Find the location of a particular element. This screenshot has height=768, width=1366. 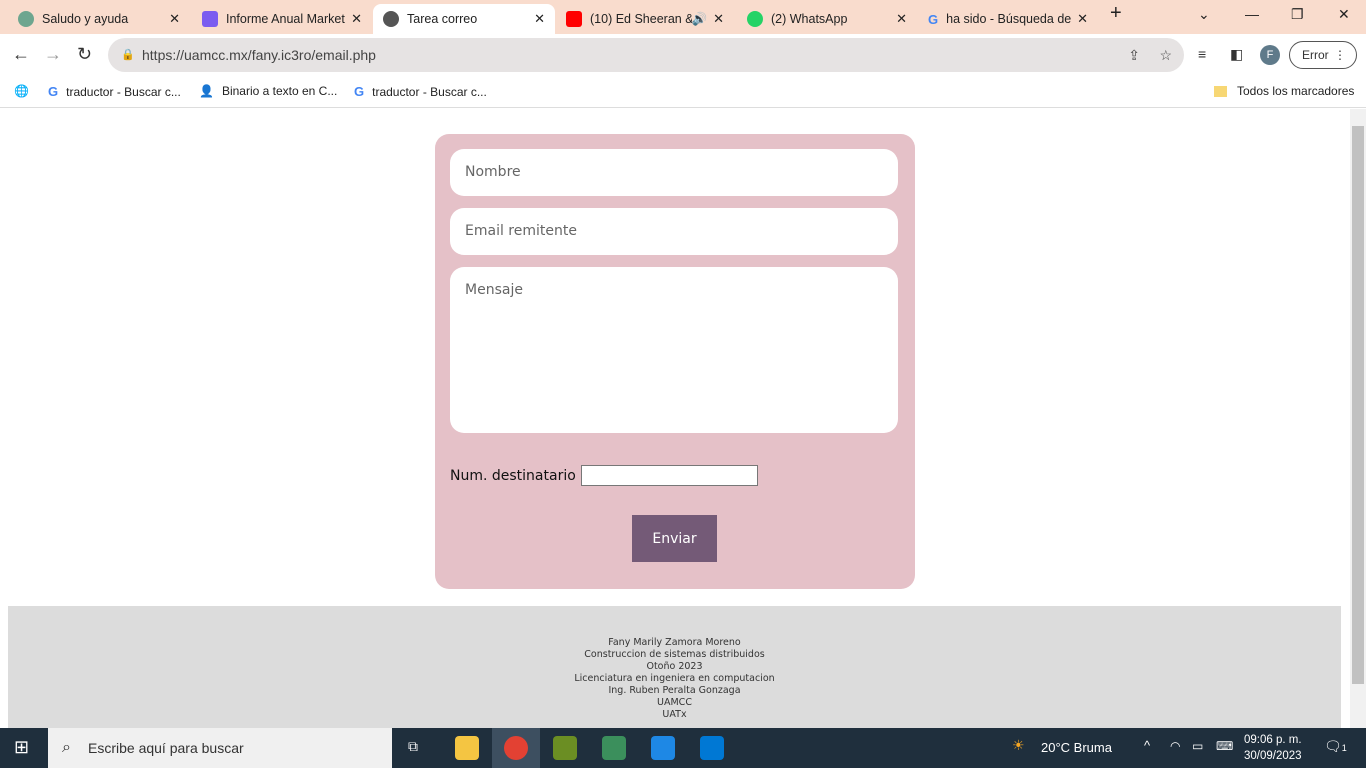

date: 30/09/2023 is located at coordinates (1273, 756).